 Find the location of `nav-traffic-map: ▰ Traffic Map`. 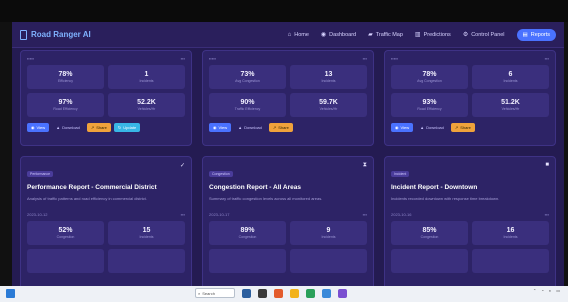

nav-traffic-map: ▰ Traffic Map is located at coordinates (385, 35).